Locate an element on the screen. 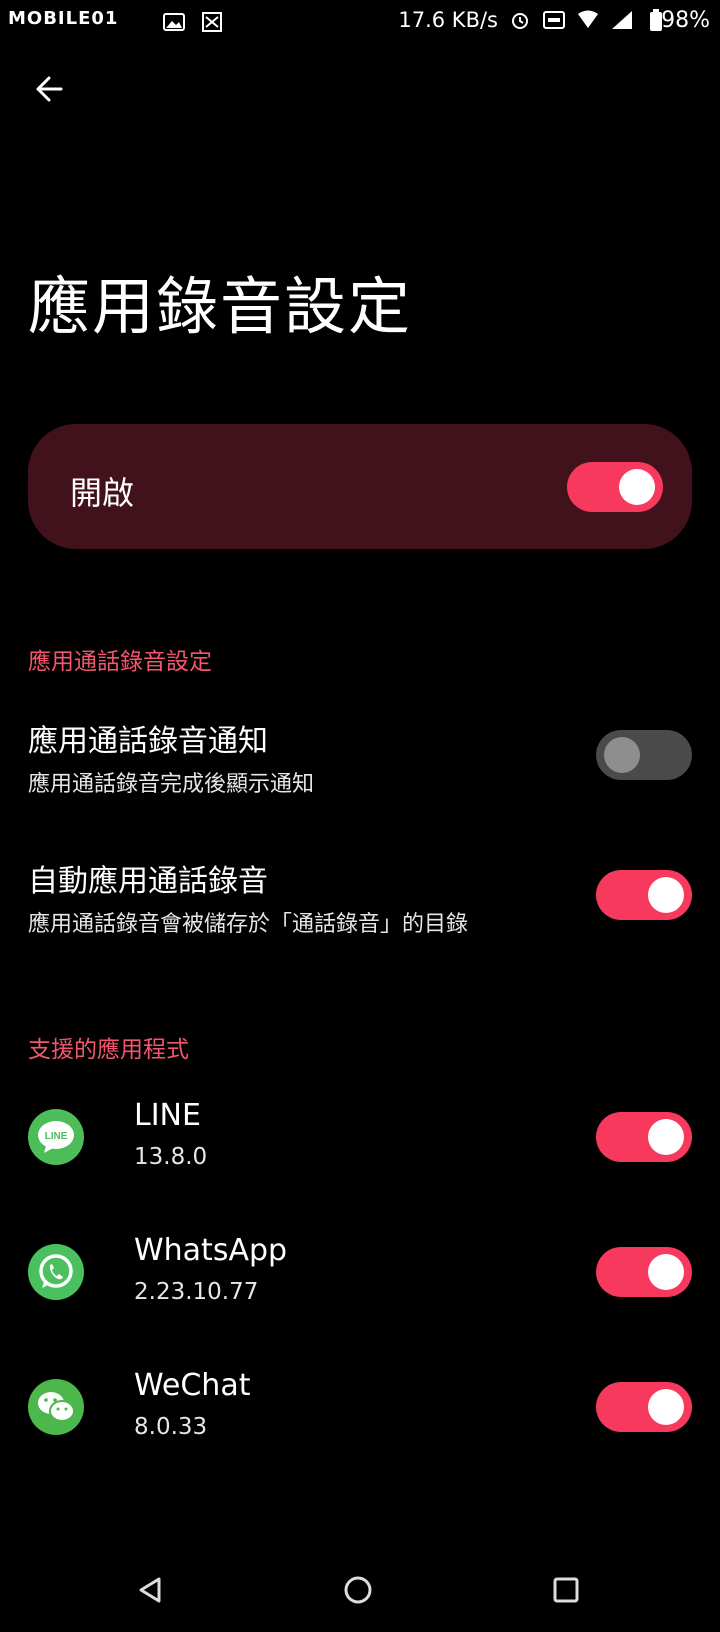  setting-title: 應用通話錄音通知 is located at coordinates (148, 741).